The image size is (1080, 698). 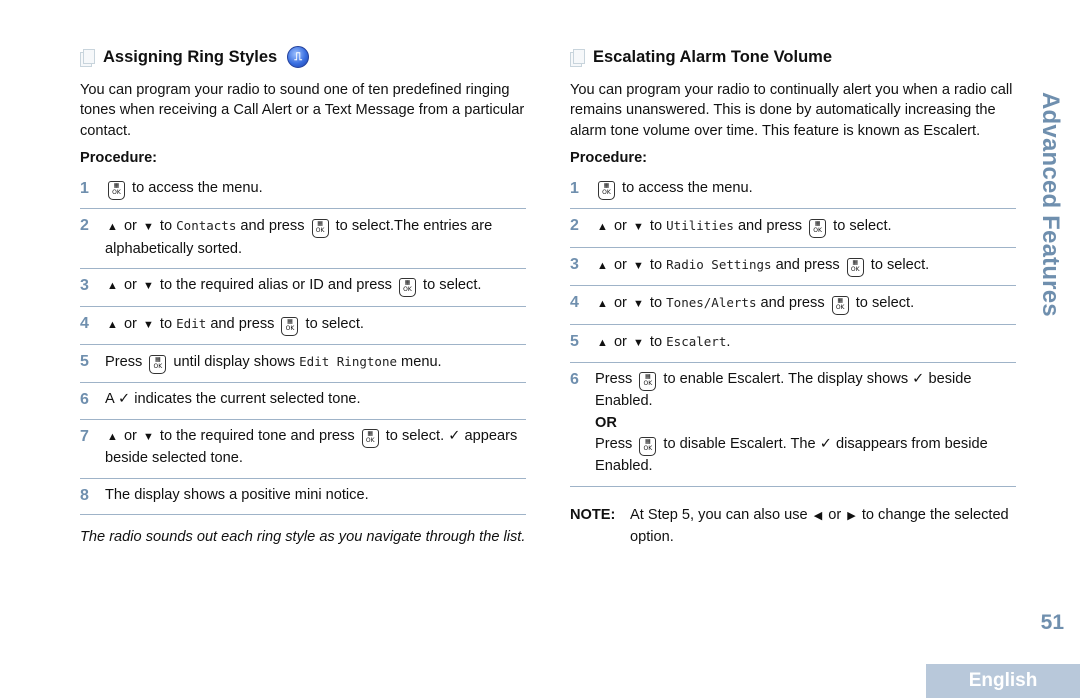 What do you see at coordinates (593, 514) in the screenshot?
I see `note-label: NOTE:` at bounding box center [593, 514].